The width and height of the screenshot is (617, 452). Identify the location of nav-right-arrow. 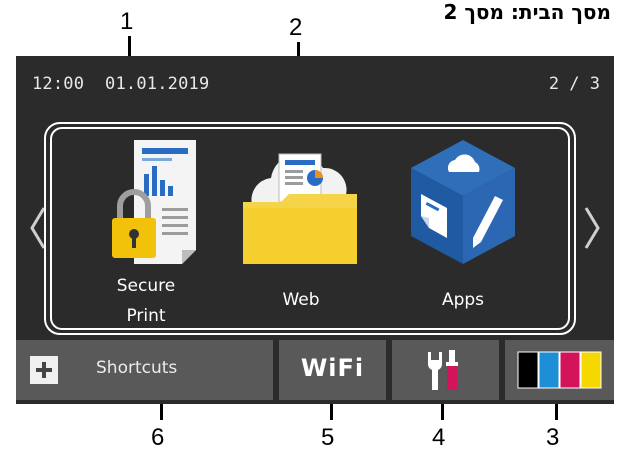
(592, 228).